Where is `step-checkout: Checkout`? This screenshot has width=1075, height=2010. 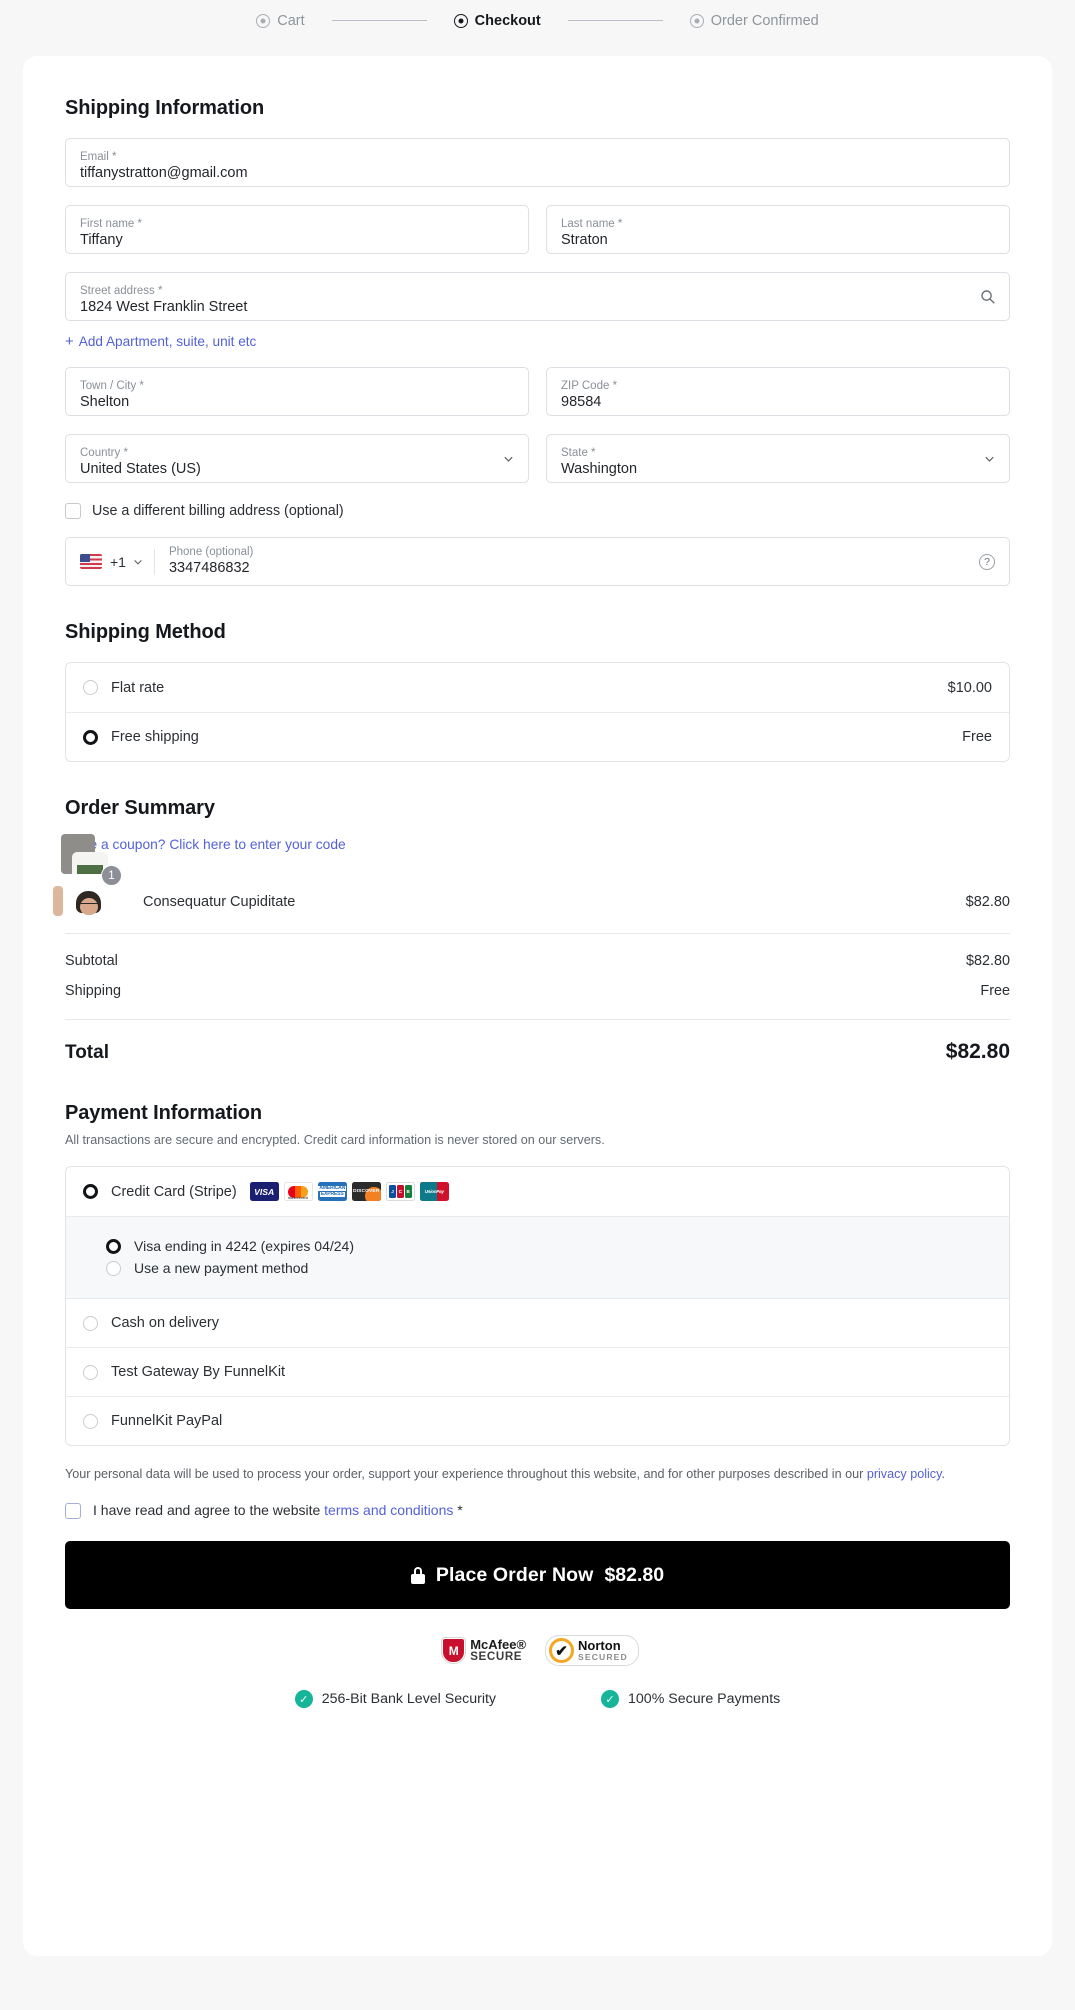 step-checkout: Checkout is located at coordinates (497, 21).